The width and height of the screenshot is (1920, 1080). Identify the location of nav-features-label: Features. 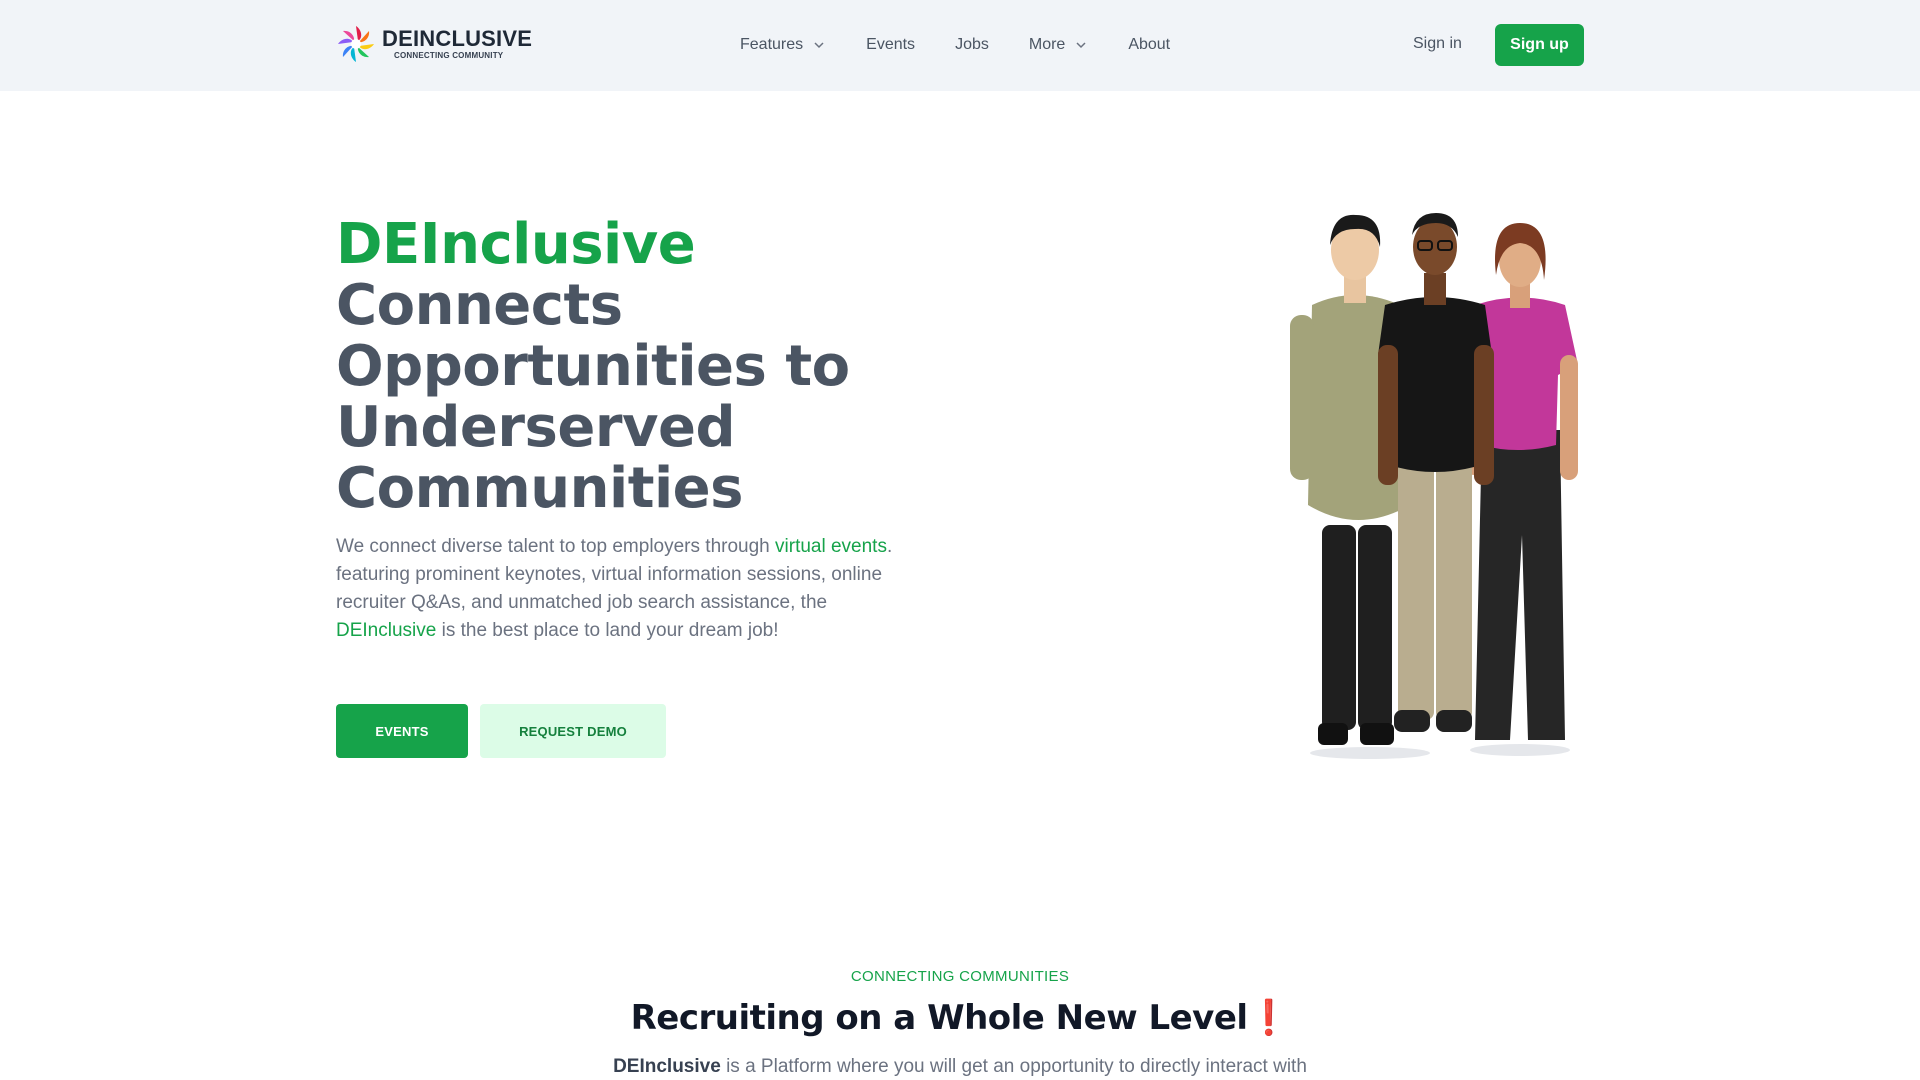
(772, 44).